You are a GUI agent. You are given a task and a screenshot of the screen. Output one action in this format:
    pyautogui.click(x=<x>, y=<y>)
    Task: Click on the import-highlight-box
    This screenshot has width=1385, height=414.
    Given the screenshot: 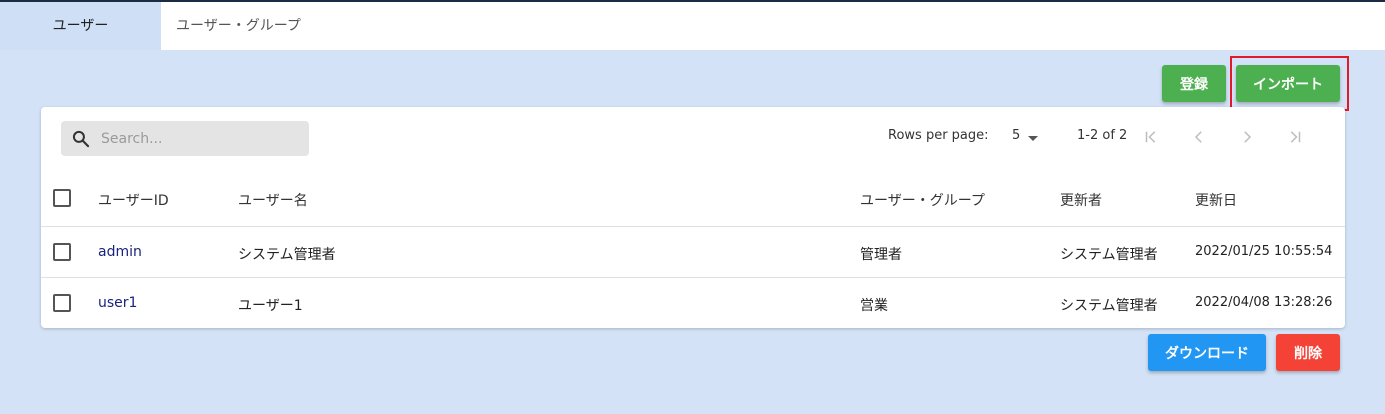 What is the action you would take?
    pyautogui.click(x=1289, y=83)
    